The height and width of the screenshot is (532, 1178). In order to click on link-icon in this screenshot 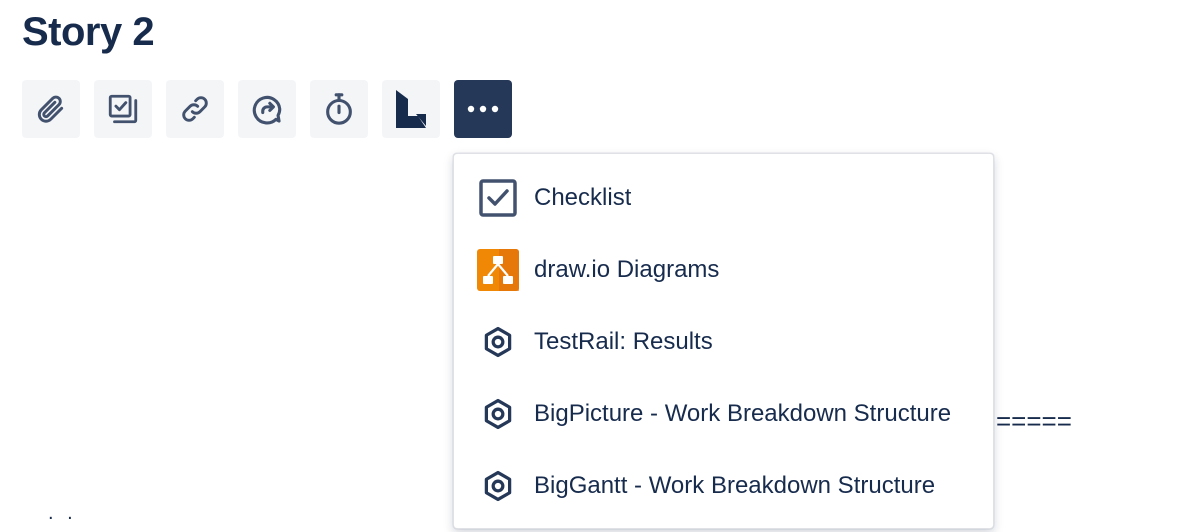, I will do `click(195, 109)`.